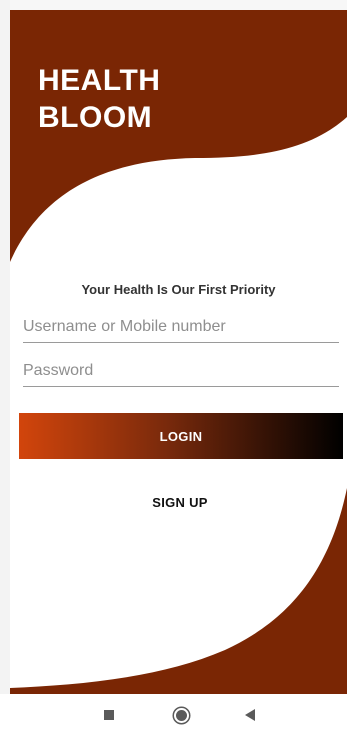 This screenshot has height=736, width=347. What do you see at coordinates (99, 99) in the screenshot?
I see `app-logo-title: HEALTH BLOOM` at bounding box center [99, 99].